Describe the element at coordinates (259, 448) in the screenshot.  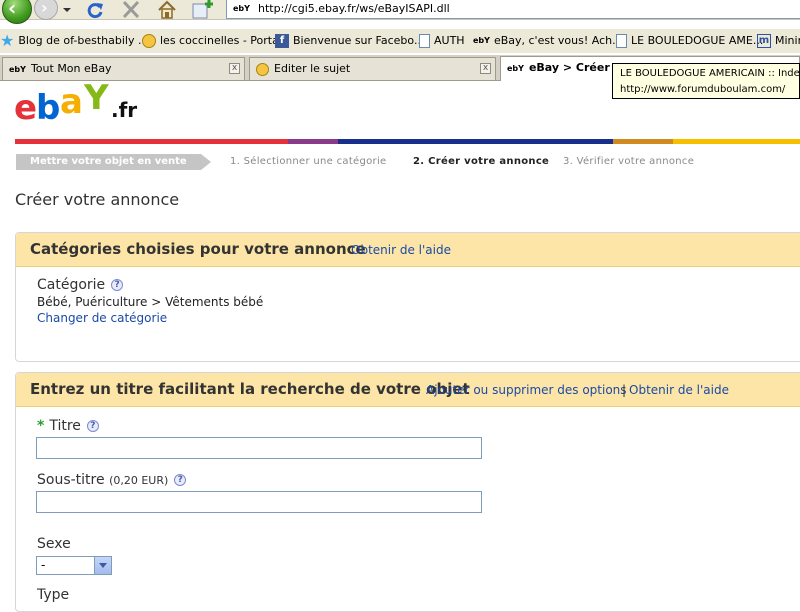
I see `title-input` at that location.